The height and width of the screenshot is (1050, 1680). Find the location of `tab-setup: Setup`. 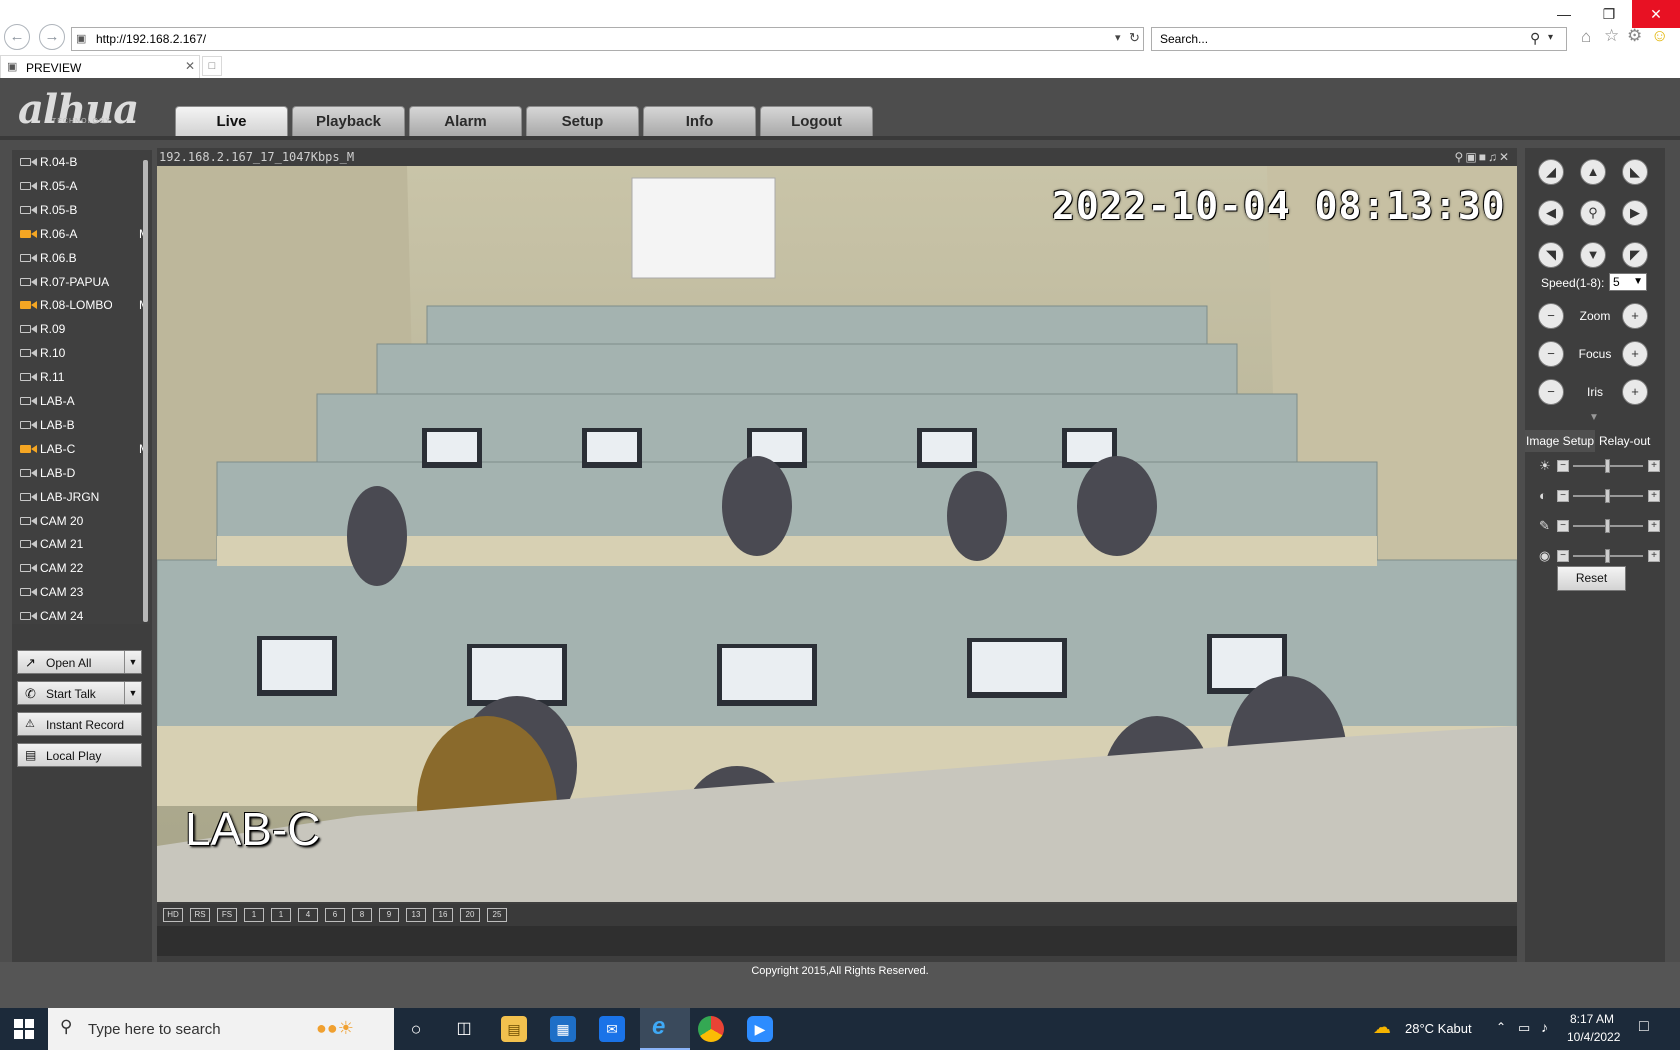

tab-setup: Setup is located at coordinates (582, 121).